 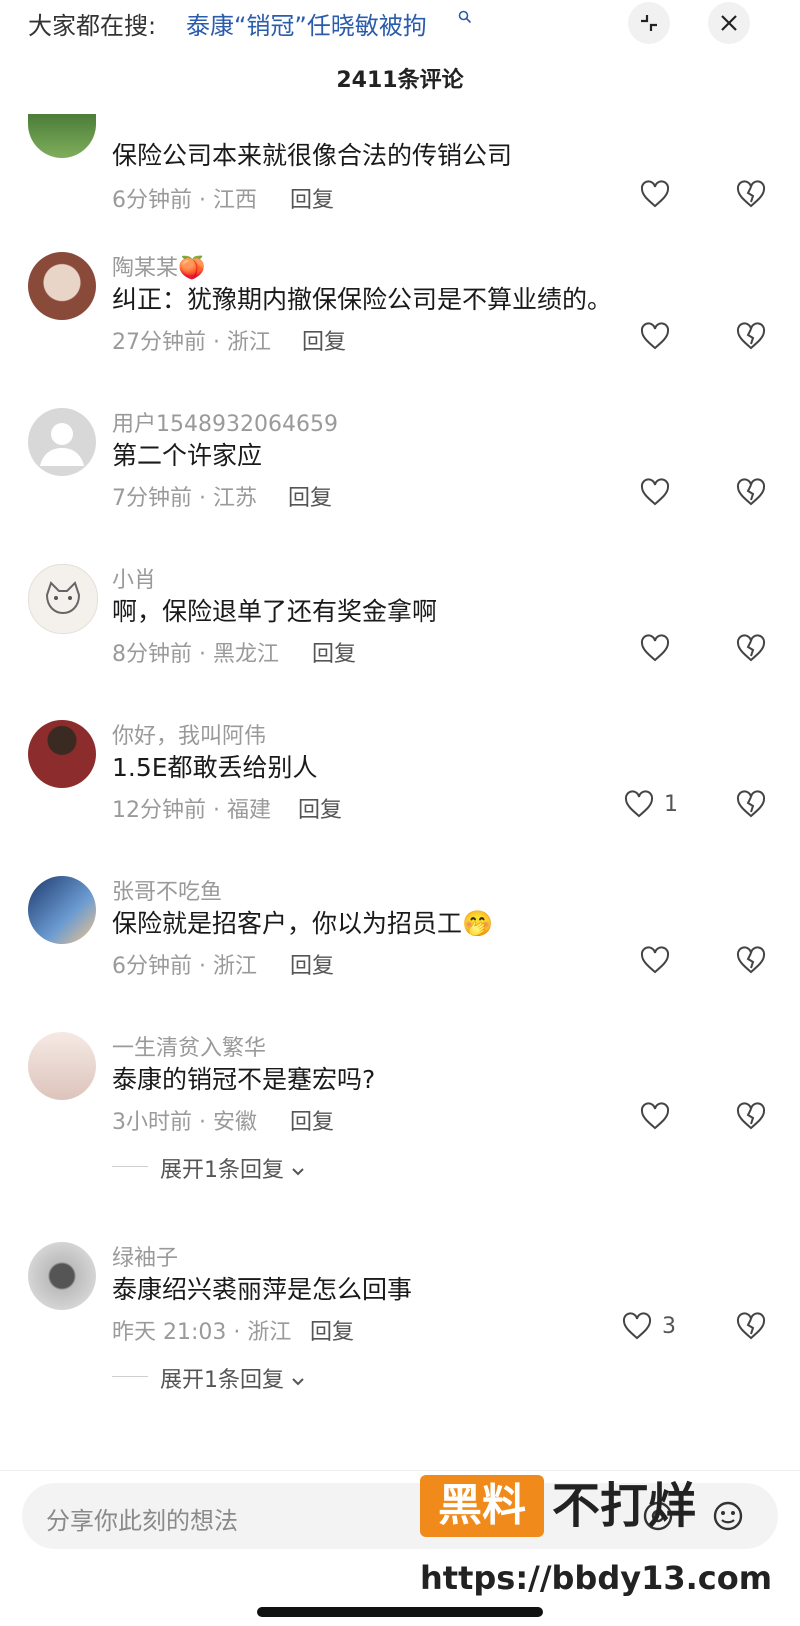 I want to click on comment-item: 一生清贫入繁华 泰康的销冠不是蹇宏吗? 3小时前 · 安徽 回复 展开1条回复, so click(x=400, y=1124).